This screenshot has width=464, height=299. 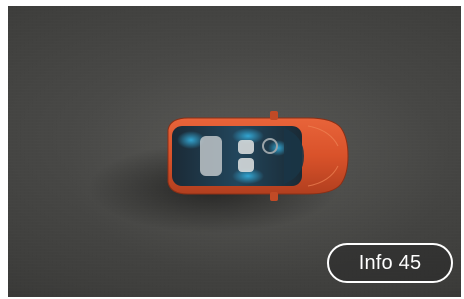 I want to click on car-cabin, so click(x=238, y=156).